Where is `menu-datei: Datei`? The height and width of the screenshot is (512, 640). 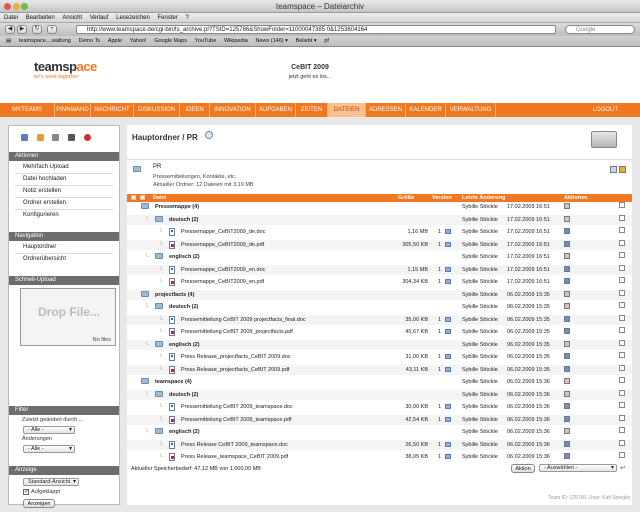
menu-datei: Datei is located at coordinates (11, 18).